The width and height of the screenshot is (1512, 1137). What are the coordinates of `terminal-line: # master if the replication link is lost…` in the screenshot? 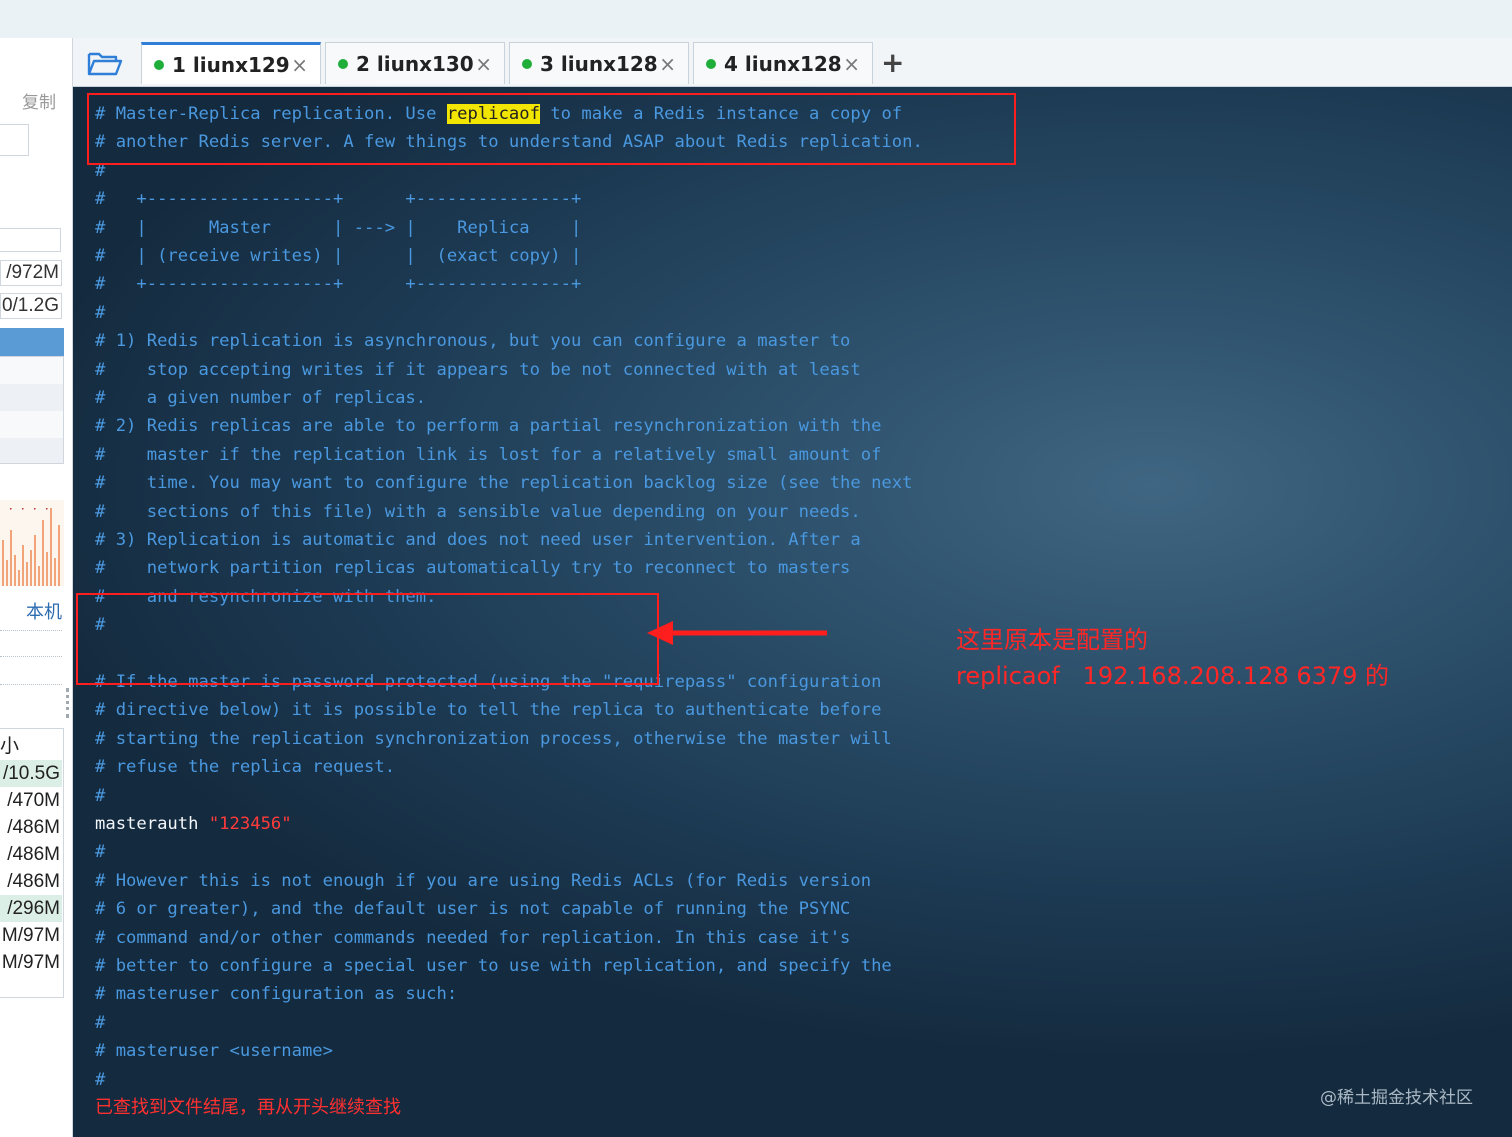 It's located at (488, 454).